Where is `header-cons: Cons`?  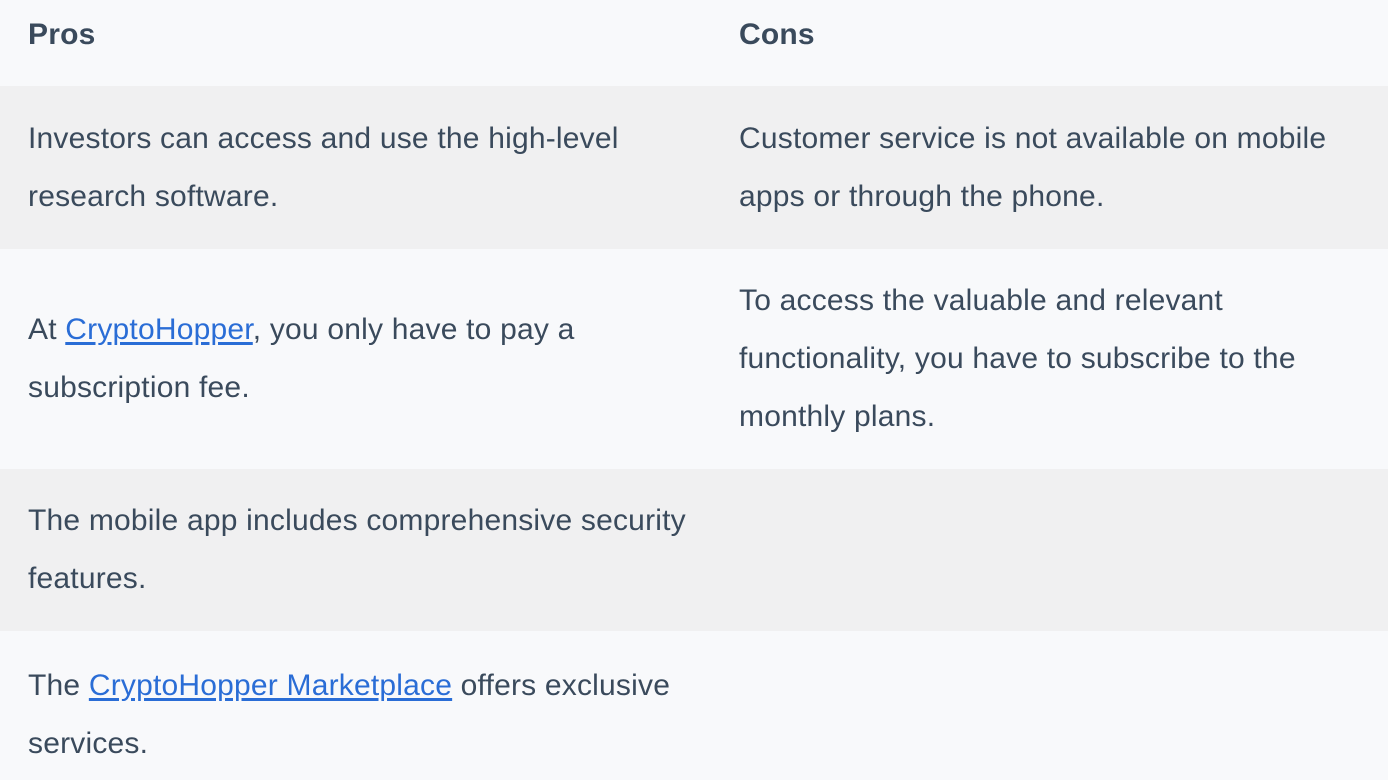 header-cons: Cons is located at coordinates (777, 34).